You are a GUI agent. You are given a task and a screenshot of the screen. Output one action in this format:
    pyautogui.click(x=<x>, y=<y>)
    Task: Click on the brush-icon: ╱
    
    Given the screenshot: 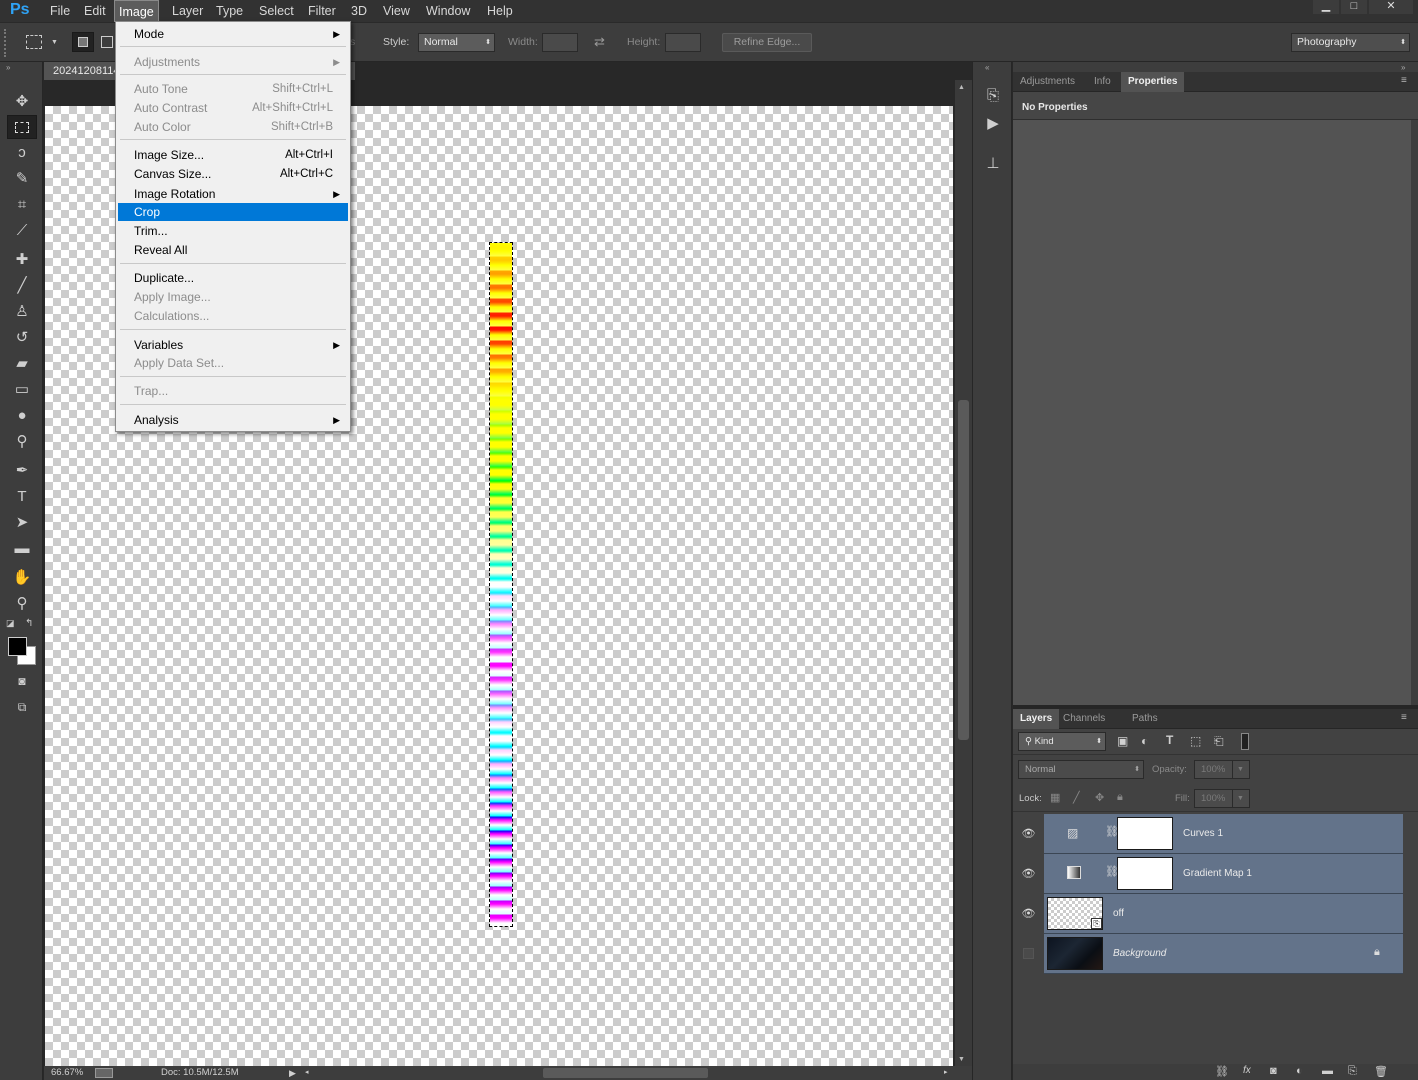 What is the action you would take?
    pyautogui.click(x=22, y=286)
    